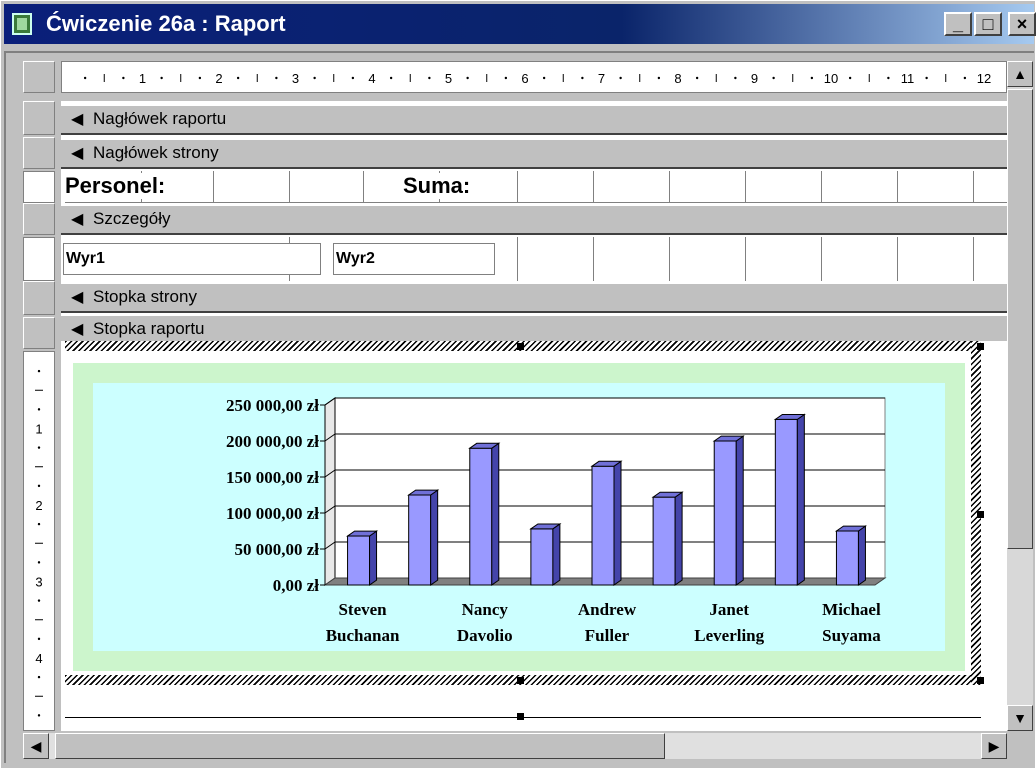  Describe the element at coordinates (276, 549) in the screenshot. I see `y-tick-label: 50 000,00 zł` at that location.